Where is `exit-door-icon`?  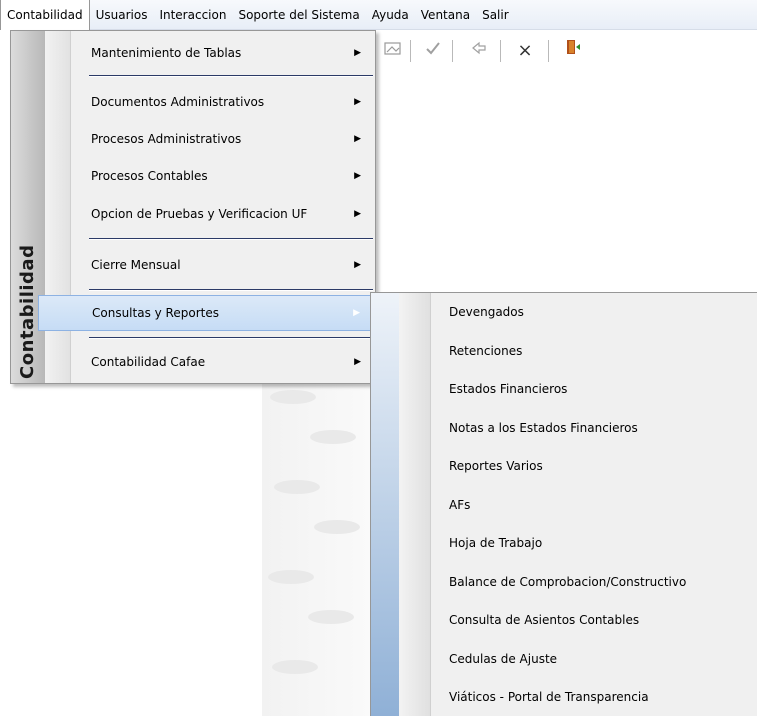
exit-door-icon is located at coordinates (573, 51).